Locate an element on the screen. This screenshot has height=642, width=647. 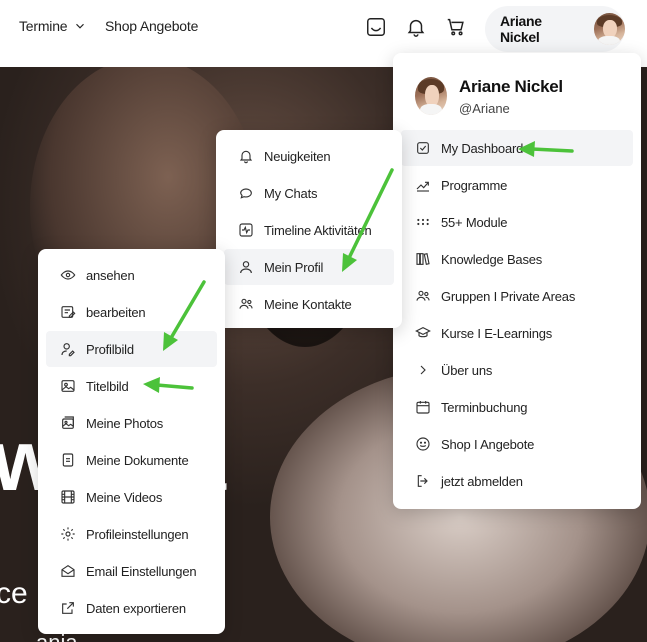
submenu-item-my-chats: My Chats is located at coordinates (309, 193).